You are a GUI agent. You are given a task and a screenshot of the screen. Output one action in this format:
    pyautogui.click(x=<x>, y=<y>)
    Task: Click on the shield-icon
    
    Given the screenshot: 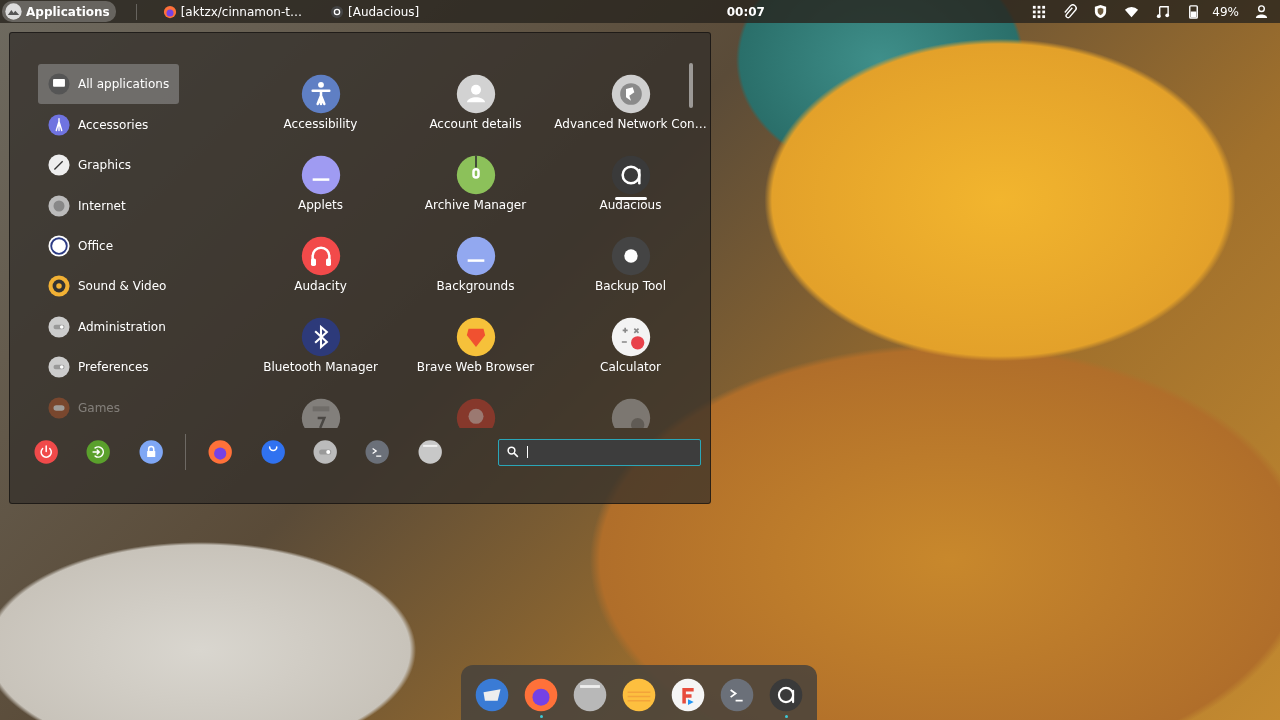 What is the action you would take?
    pyautogui.click(x=1101, y=11)
    